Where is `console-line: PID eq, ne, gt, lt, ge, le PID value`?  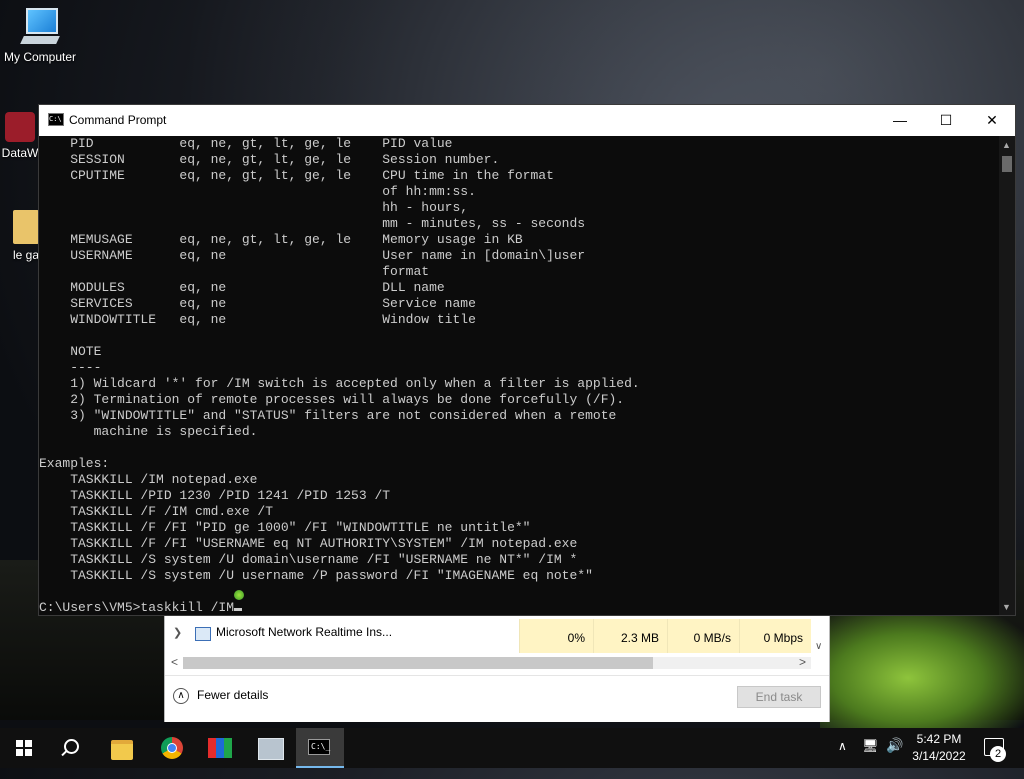 console-line: PID eq, ne, gt, lt, ge, le PID value is located at coordinates (246, 143).